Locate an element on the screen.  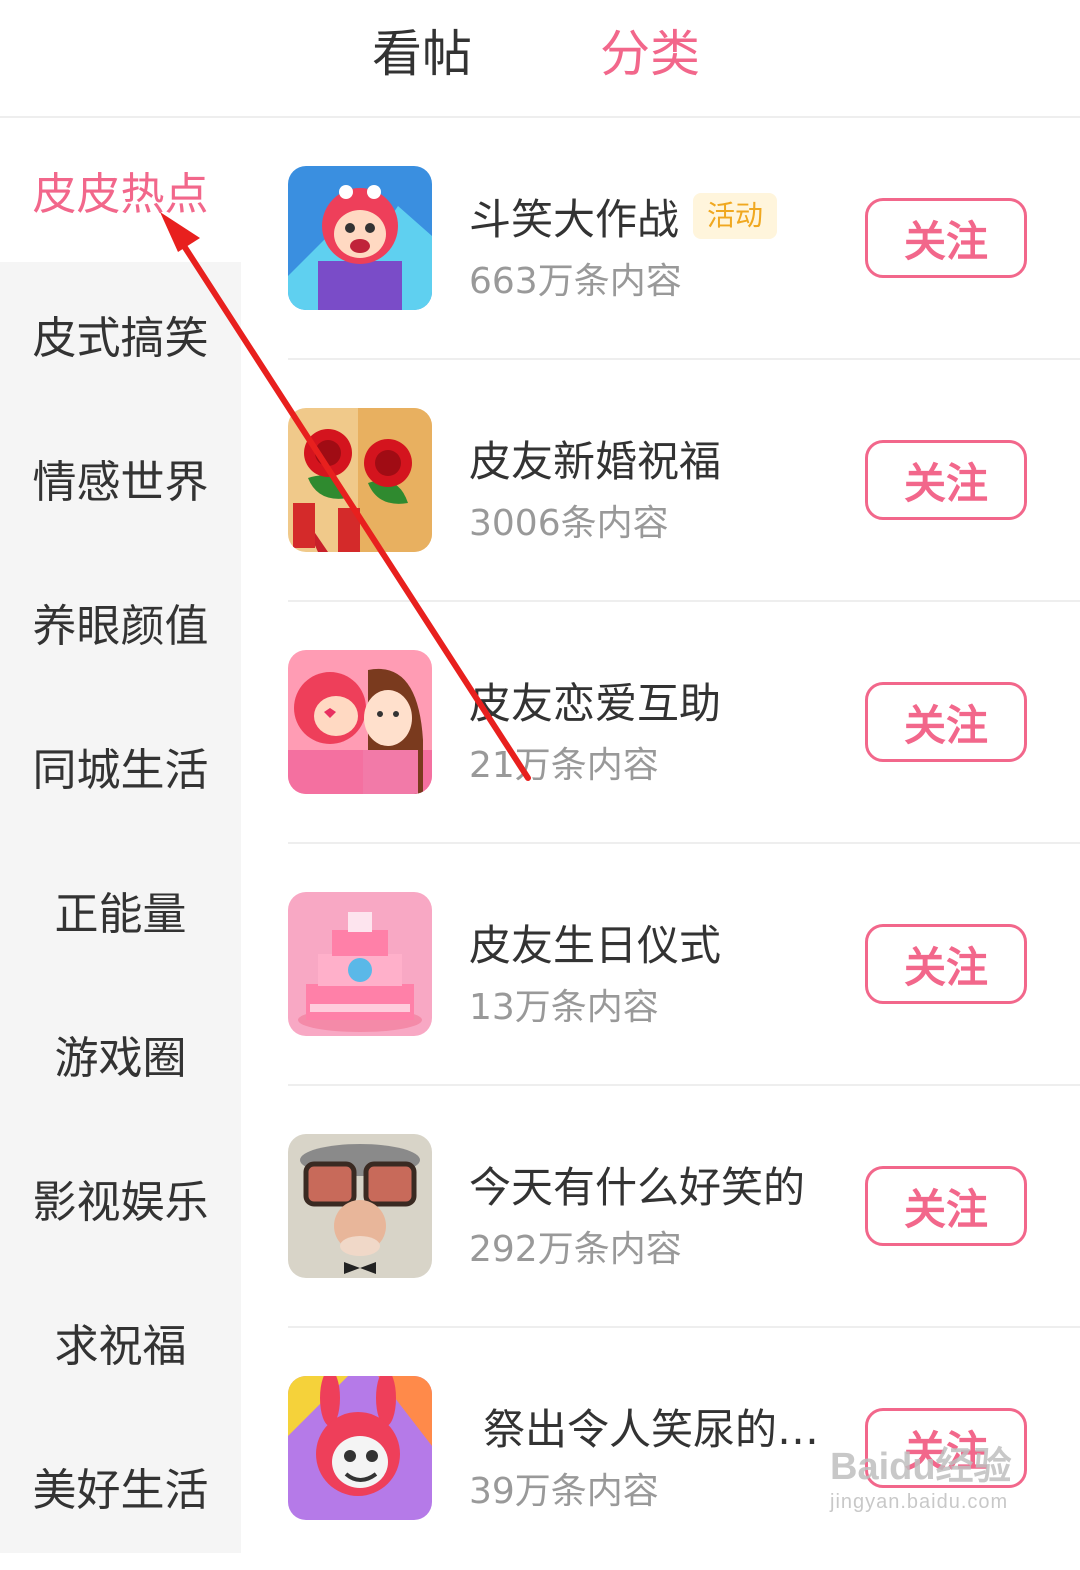
topic-post-count: 39万条内容 is located at coordinates (564, 1491).